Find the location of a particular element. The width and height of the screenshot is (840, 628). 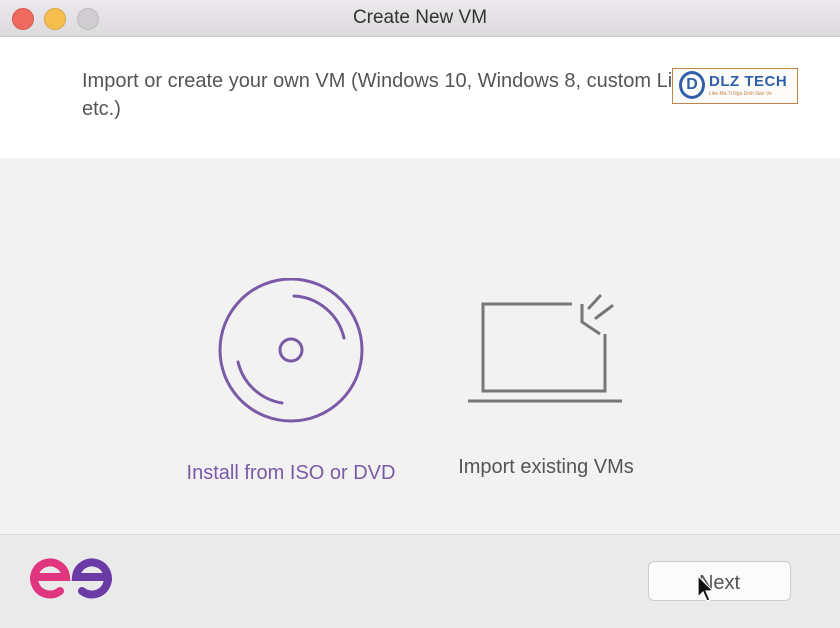

import-existing-vms-option: Import existing VMs is located at coordinates (546, 388).